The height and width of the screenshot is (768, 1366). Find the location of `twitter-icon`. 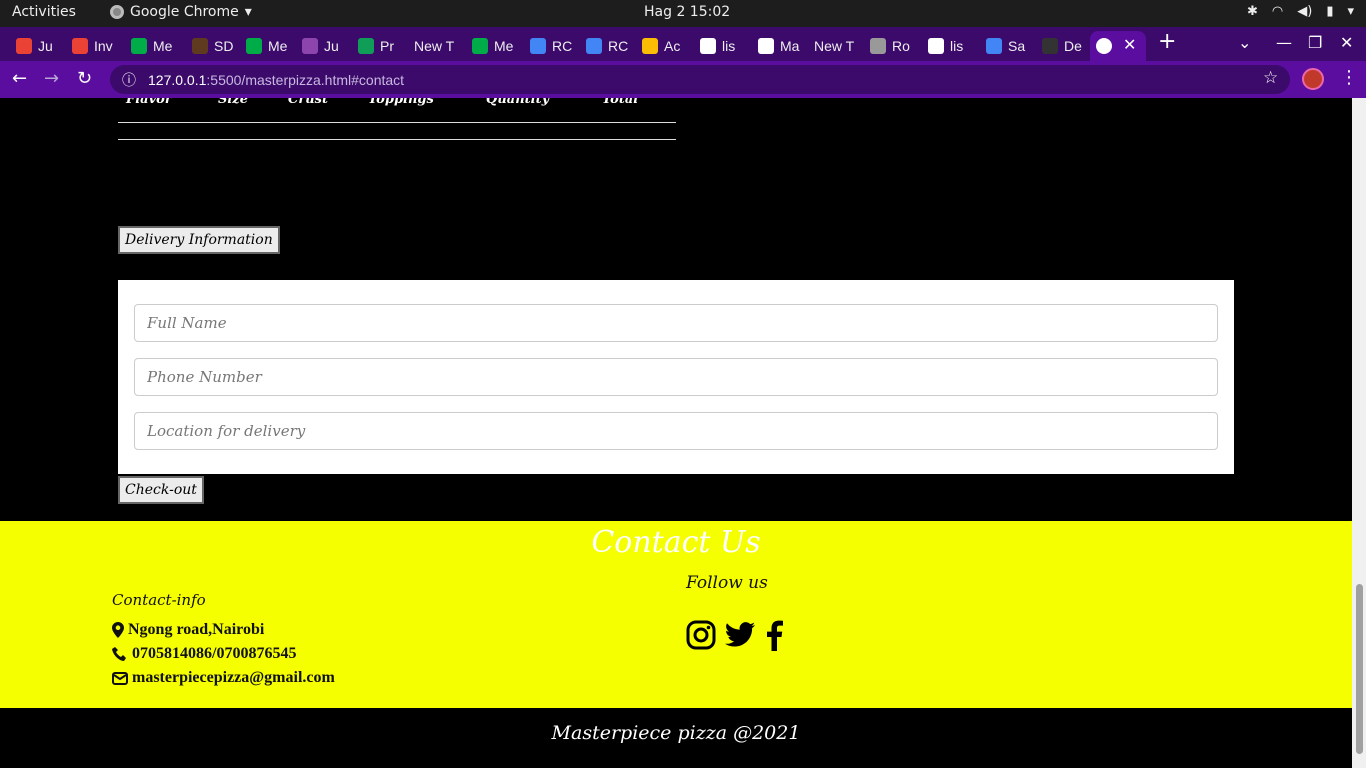

twitter-icon is located at coordinates (740, 635).